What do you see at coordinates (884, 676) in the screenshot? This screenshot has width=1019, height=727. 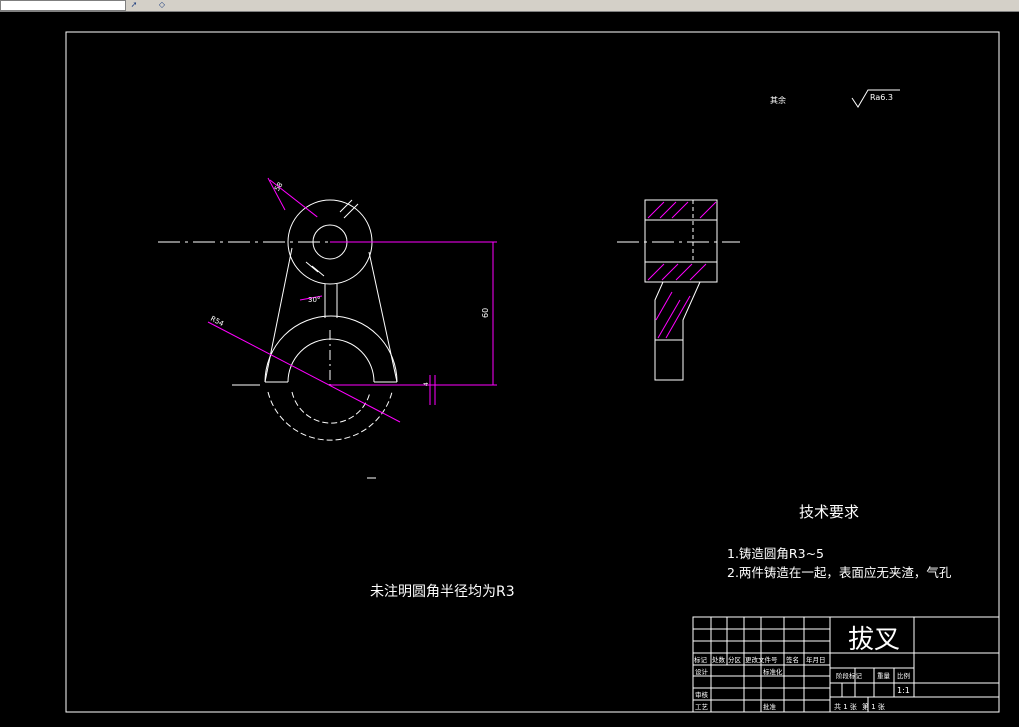 I see `weight-label: 重量` at bounding box center [884, 676].